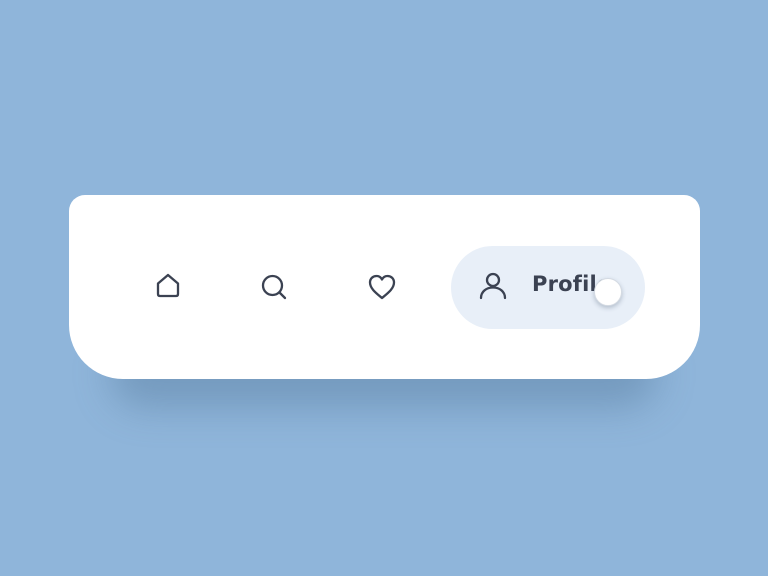  Describe the element at coordinates (608, 292) in the screenshot. I see `touch-cursor-indicator` at that location.